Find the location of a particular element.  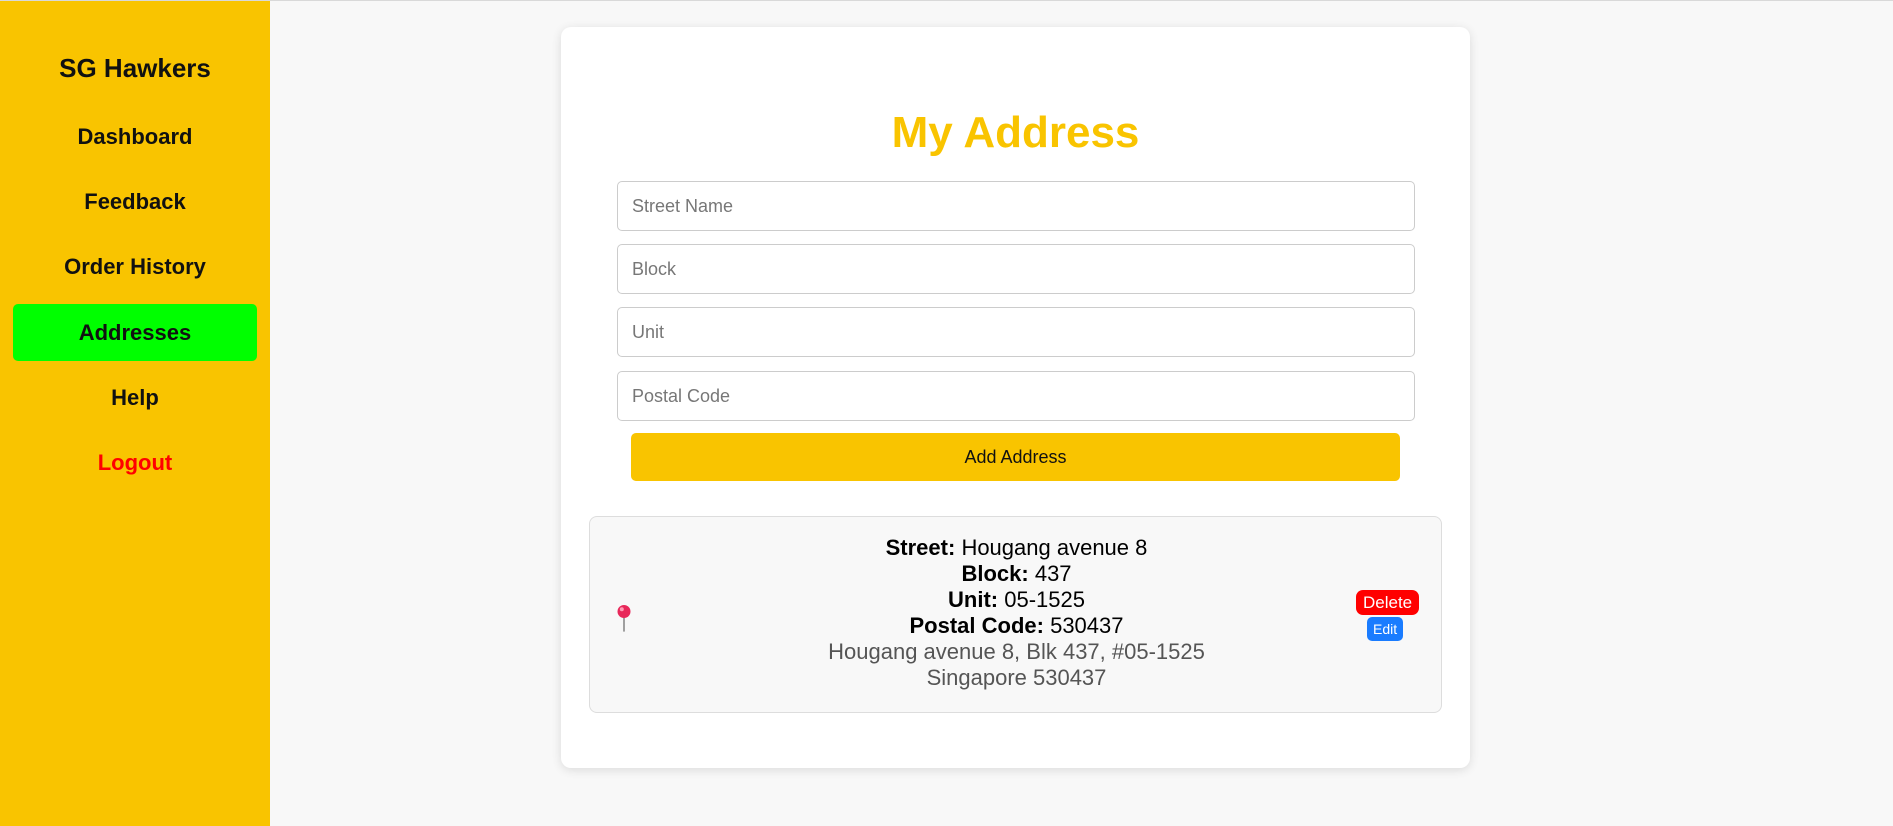

sidebar-item-logout: Logout is located at coordinates (135, 462).